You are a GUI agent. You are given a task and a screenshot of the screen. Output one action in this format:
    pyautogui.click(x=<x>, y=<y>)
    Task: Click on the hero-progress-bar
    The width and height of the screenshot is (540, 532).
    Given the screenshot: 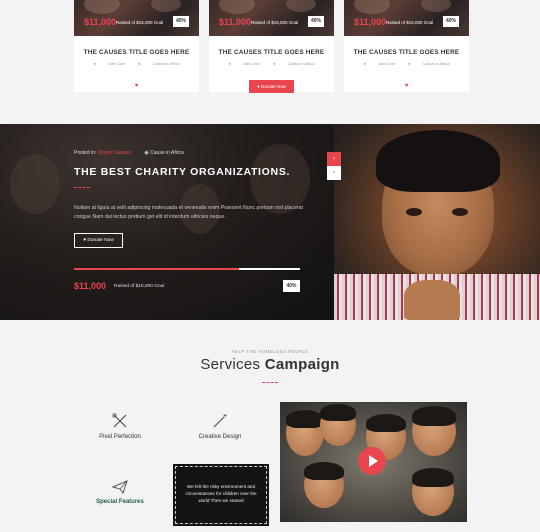 What is the action you would take?
    pyautogui.click(x=187, y=269)
    